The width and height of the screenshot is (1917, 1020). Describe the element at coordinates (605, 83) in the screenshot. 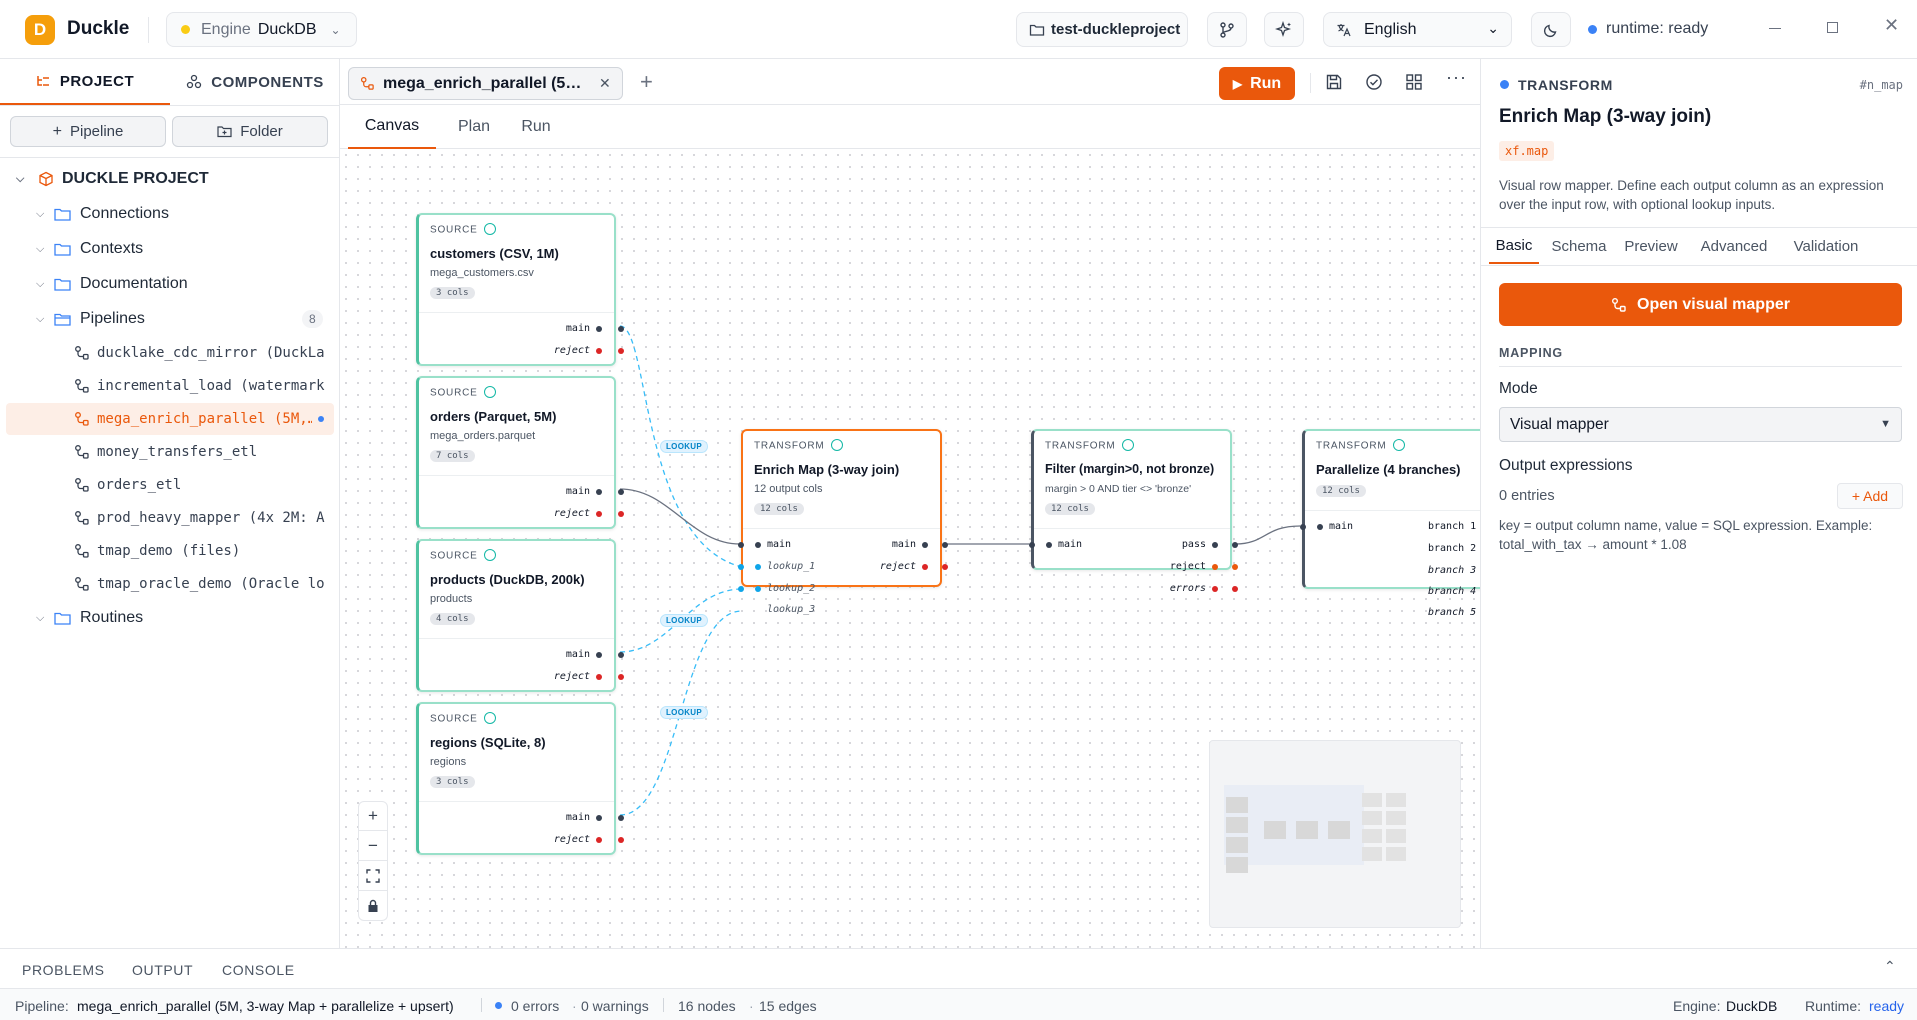

I see `tab-close-icon: ✕` at that location.